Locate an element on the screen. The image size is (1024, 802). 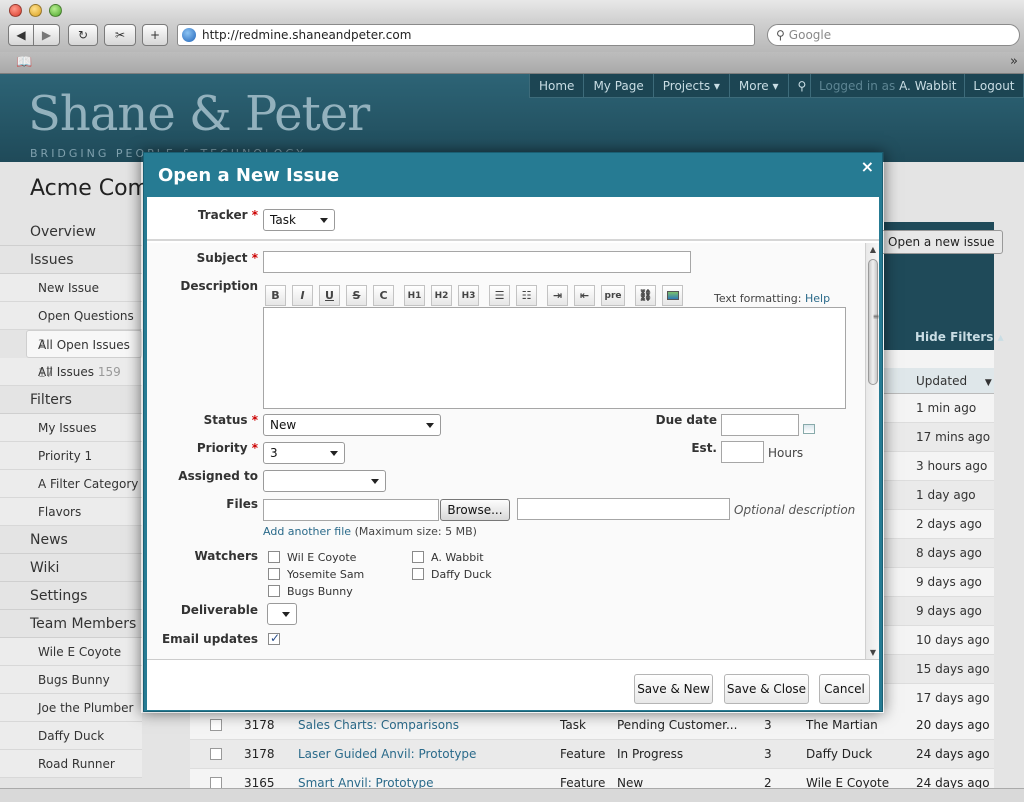
sidebar-filter-item: My Issues is located at coordinates (71, 428).